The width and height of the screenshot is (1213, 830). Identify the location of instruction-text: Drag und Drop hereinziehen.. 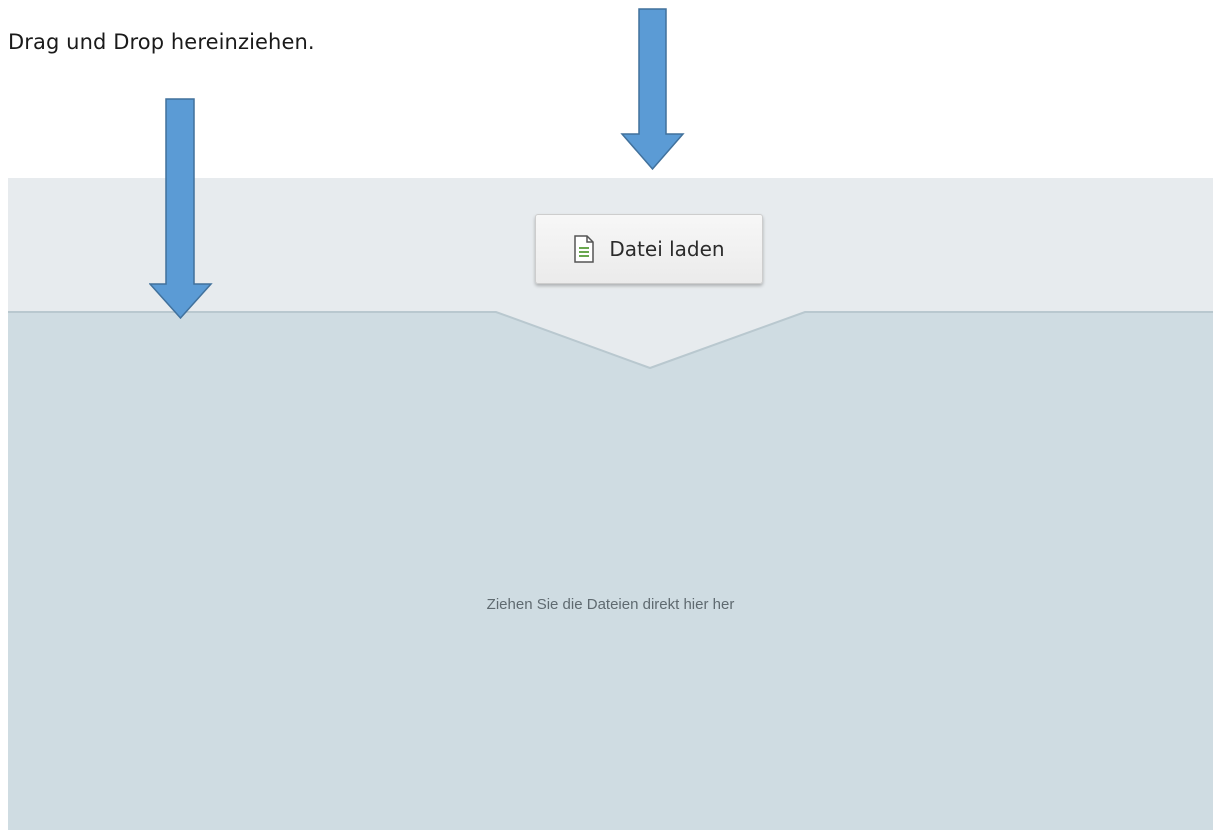
(161, 42).